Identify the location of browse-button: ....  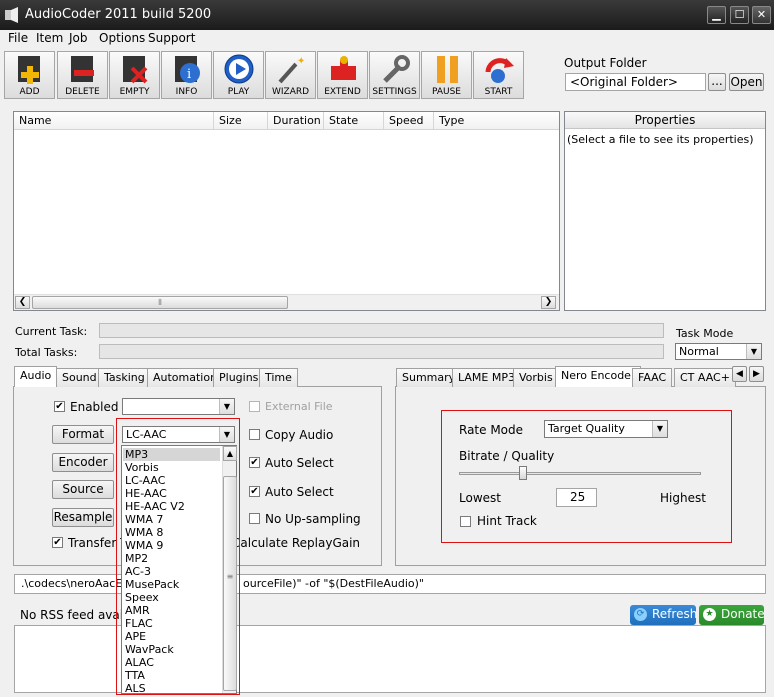
(717, 82).